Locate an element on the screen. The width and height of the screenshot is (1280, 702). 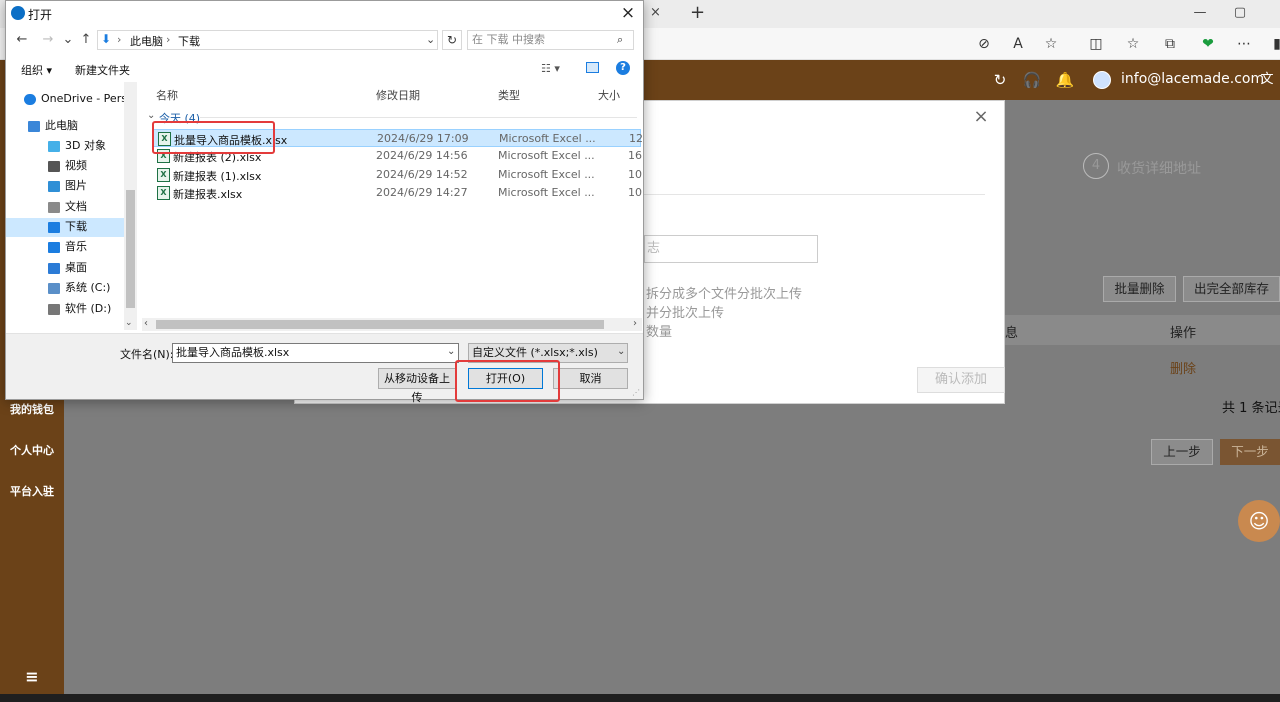
upload-file-input: 志 is located at coordinates (731, 249).